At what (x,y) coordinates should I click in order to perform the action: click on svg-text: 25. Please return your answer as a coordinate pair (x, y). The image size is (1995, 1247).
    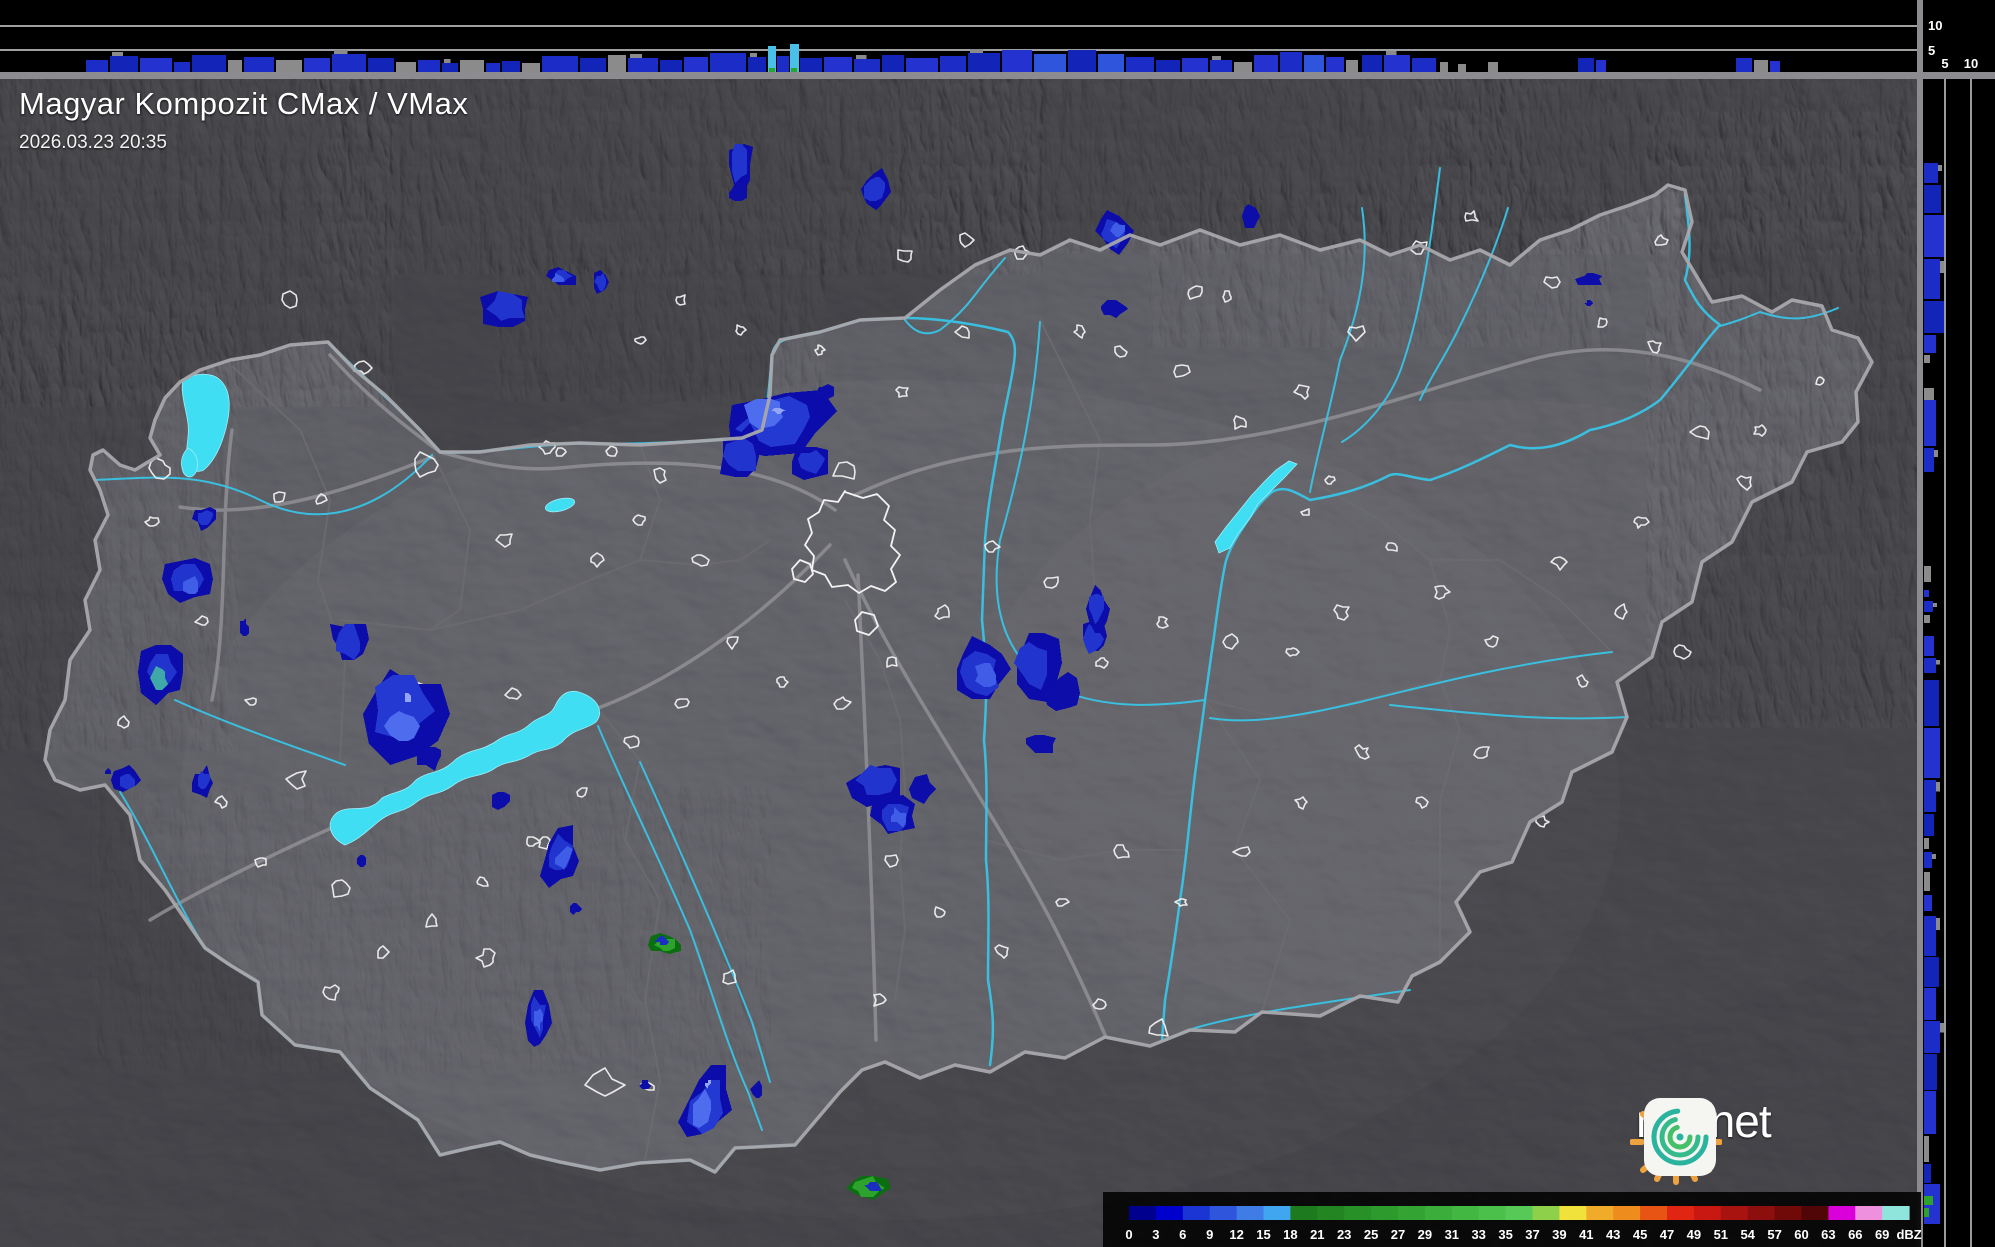
    Looking at the image, I should click on (1371, 1234).